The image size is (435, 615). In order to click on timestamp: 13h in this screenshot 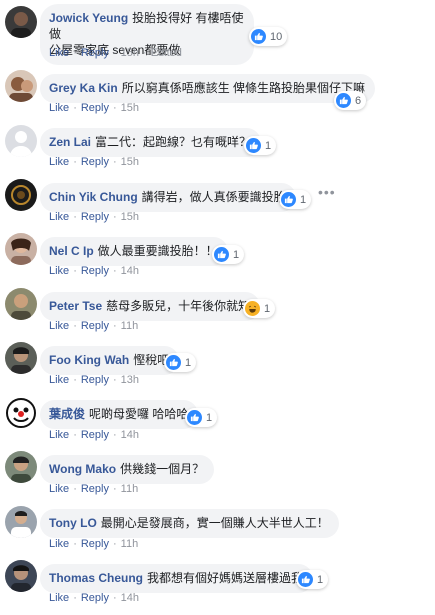, I will do `click(130, 380)`.